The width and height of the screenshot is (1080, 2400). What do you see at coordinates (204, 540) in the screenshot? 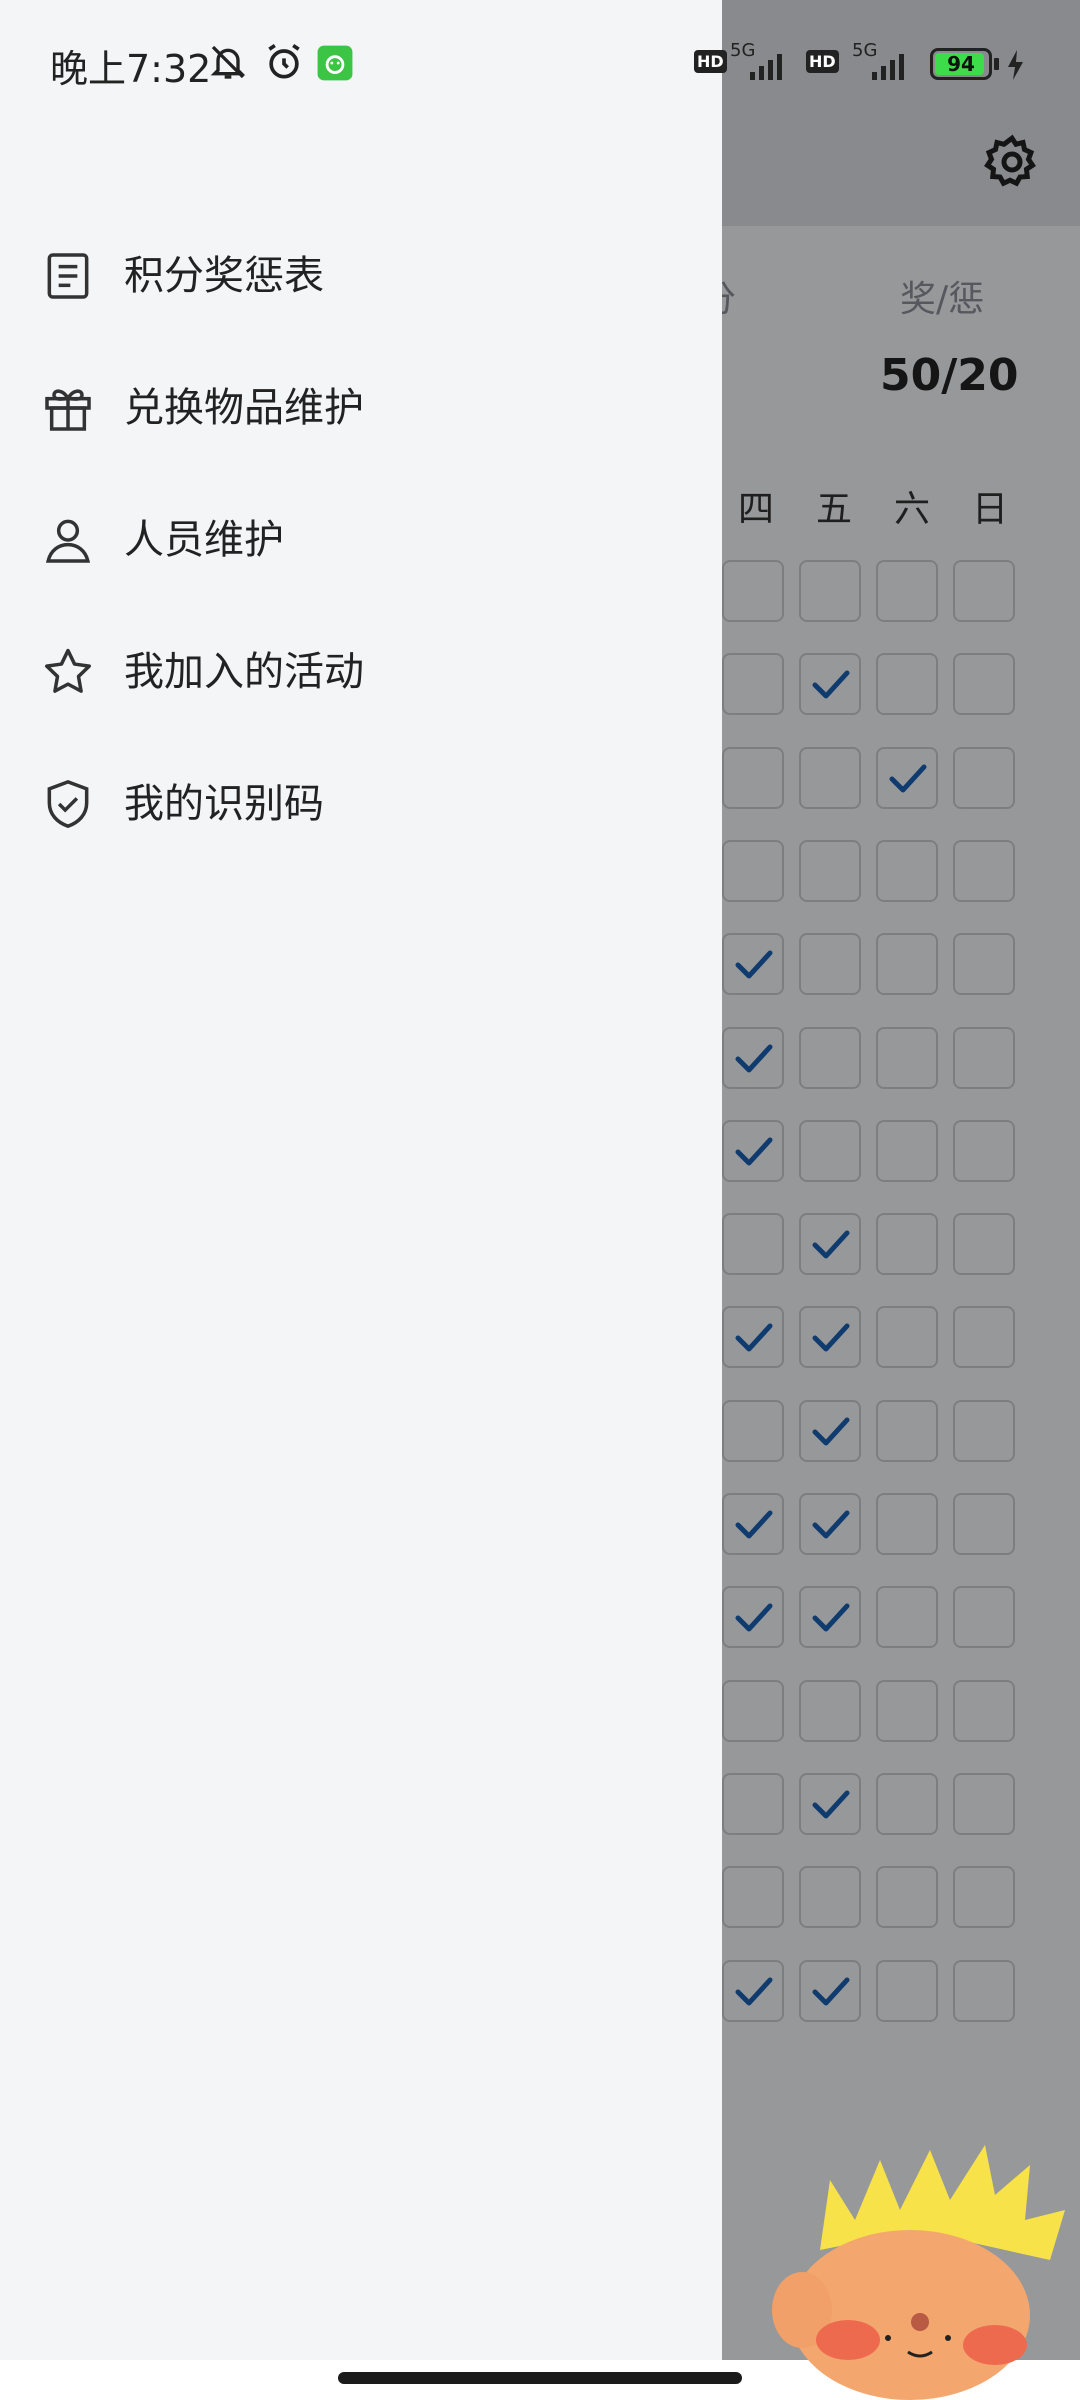
I see `menu-item-label: 人员维护` at bounding box center [204, 540].